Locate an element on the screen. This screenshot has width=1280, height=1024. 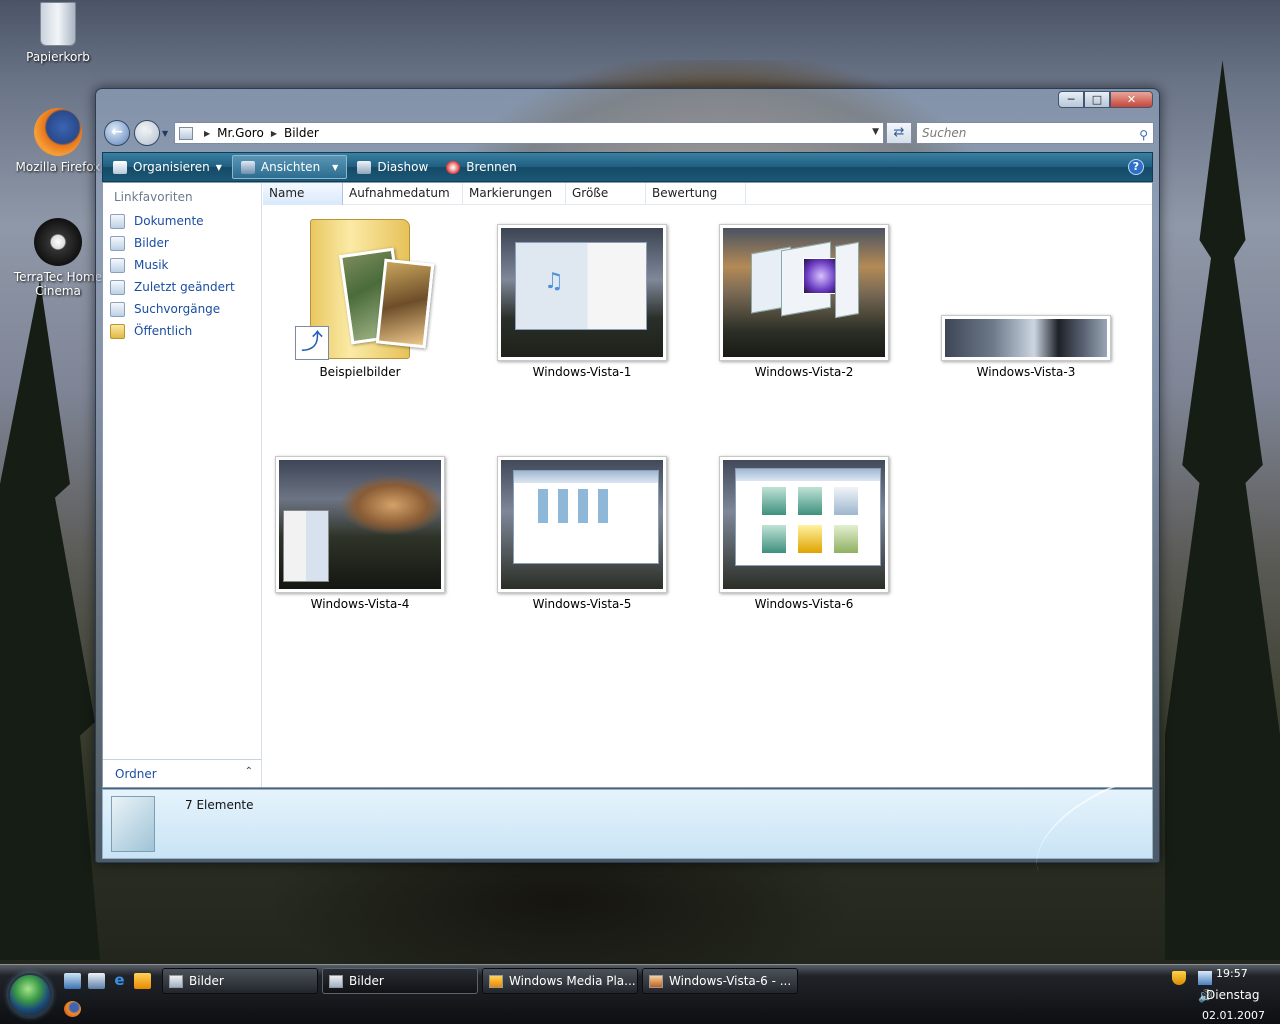
item-label: Beispielbilder is located at coordinates (360, 372).